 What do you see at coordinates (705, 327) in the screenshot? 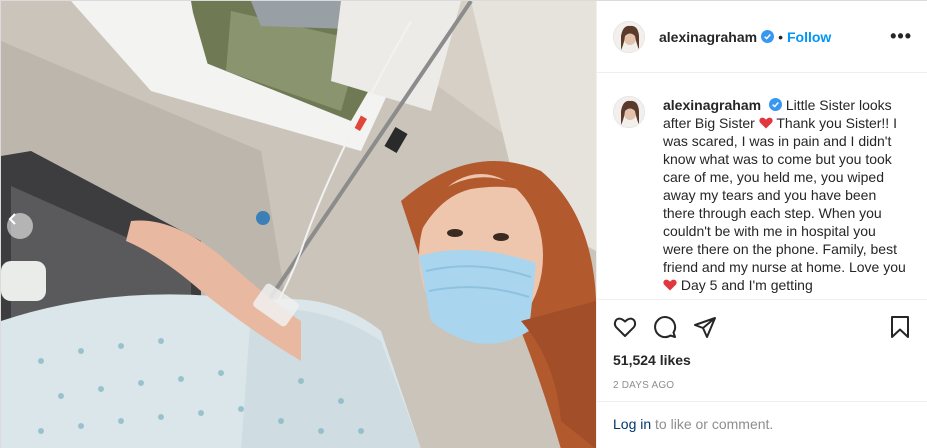
I see `paper-plane-icon` at bounding box center [705, 327].